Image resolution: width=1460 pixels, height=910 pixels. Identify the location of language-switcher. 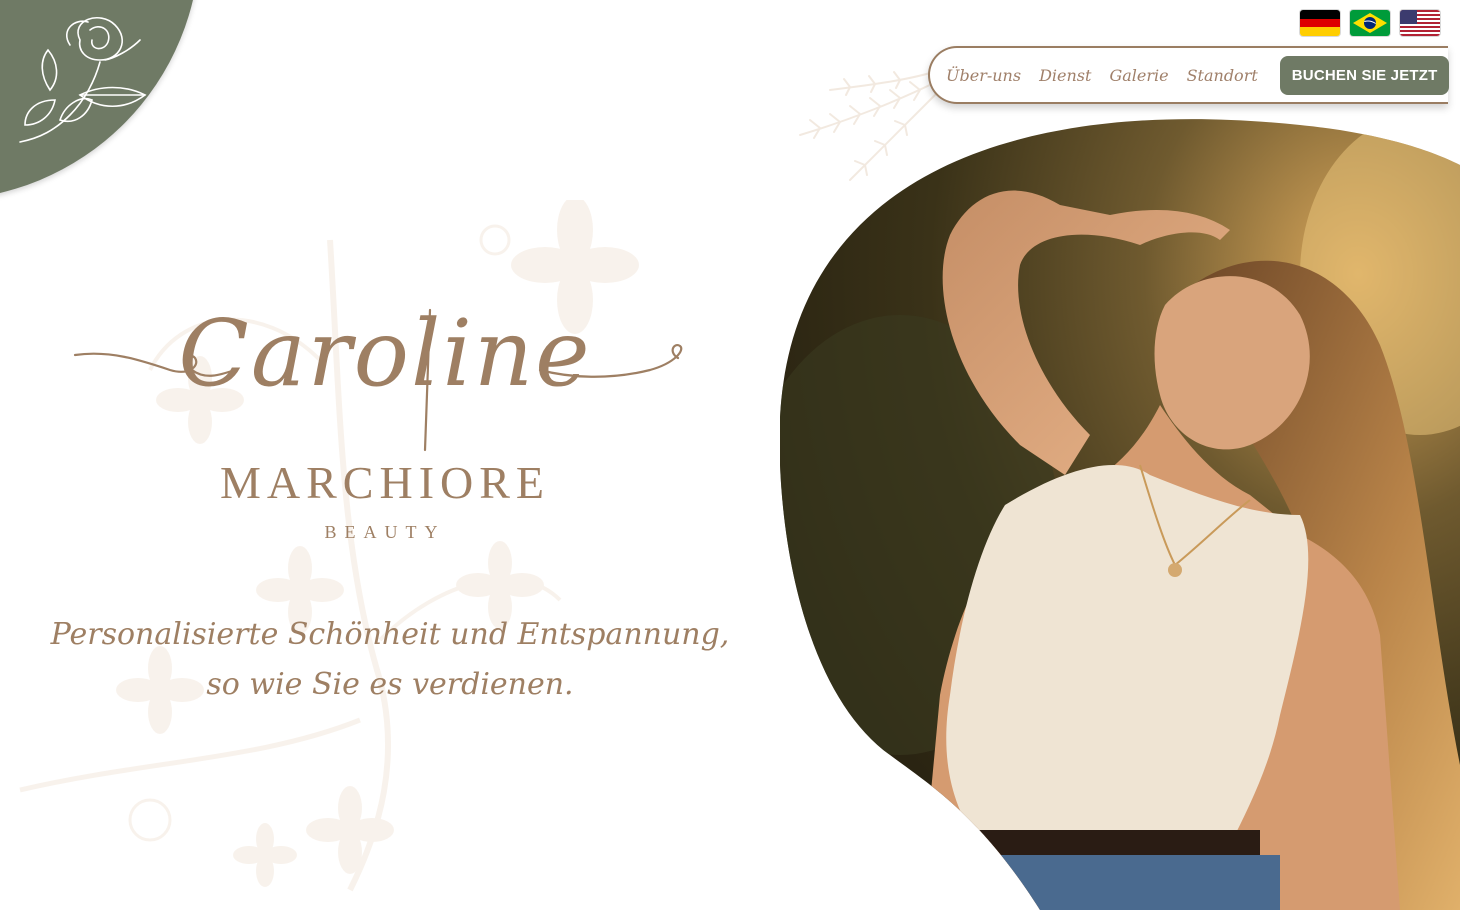
(1370, 23).